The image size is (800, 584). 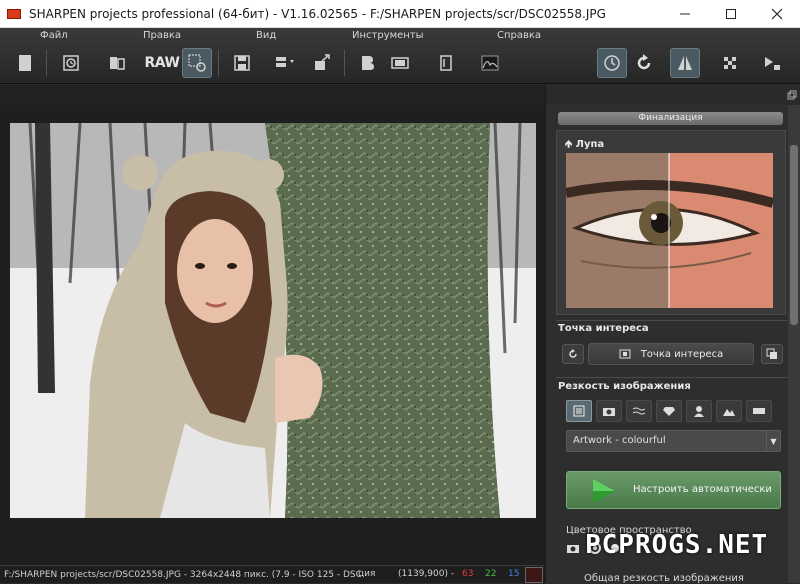 I want to click on main-toolbar: Файл Правка Вид Инструменты Справка RAW, so click(x=400, y=56).